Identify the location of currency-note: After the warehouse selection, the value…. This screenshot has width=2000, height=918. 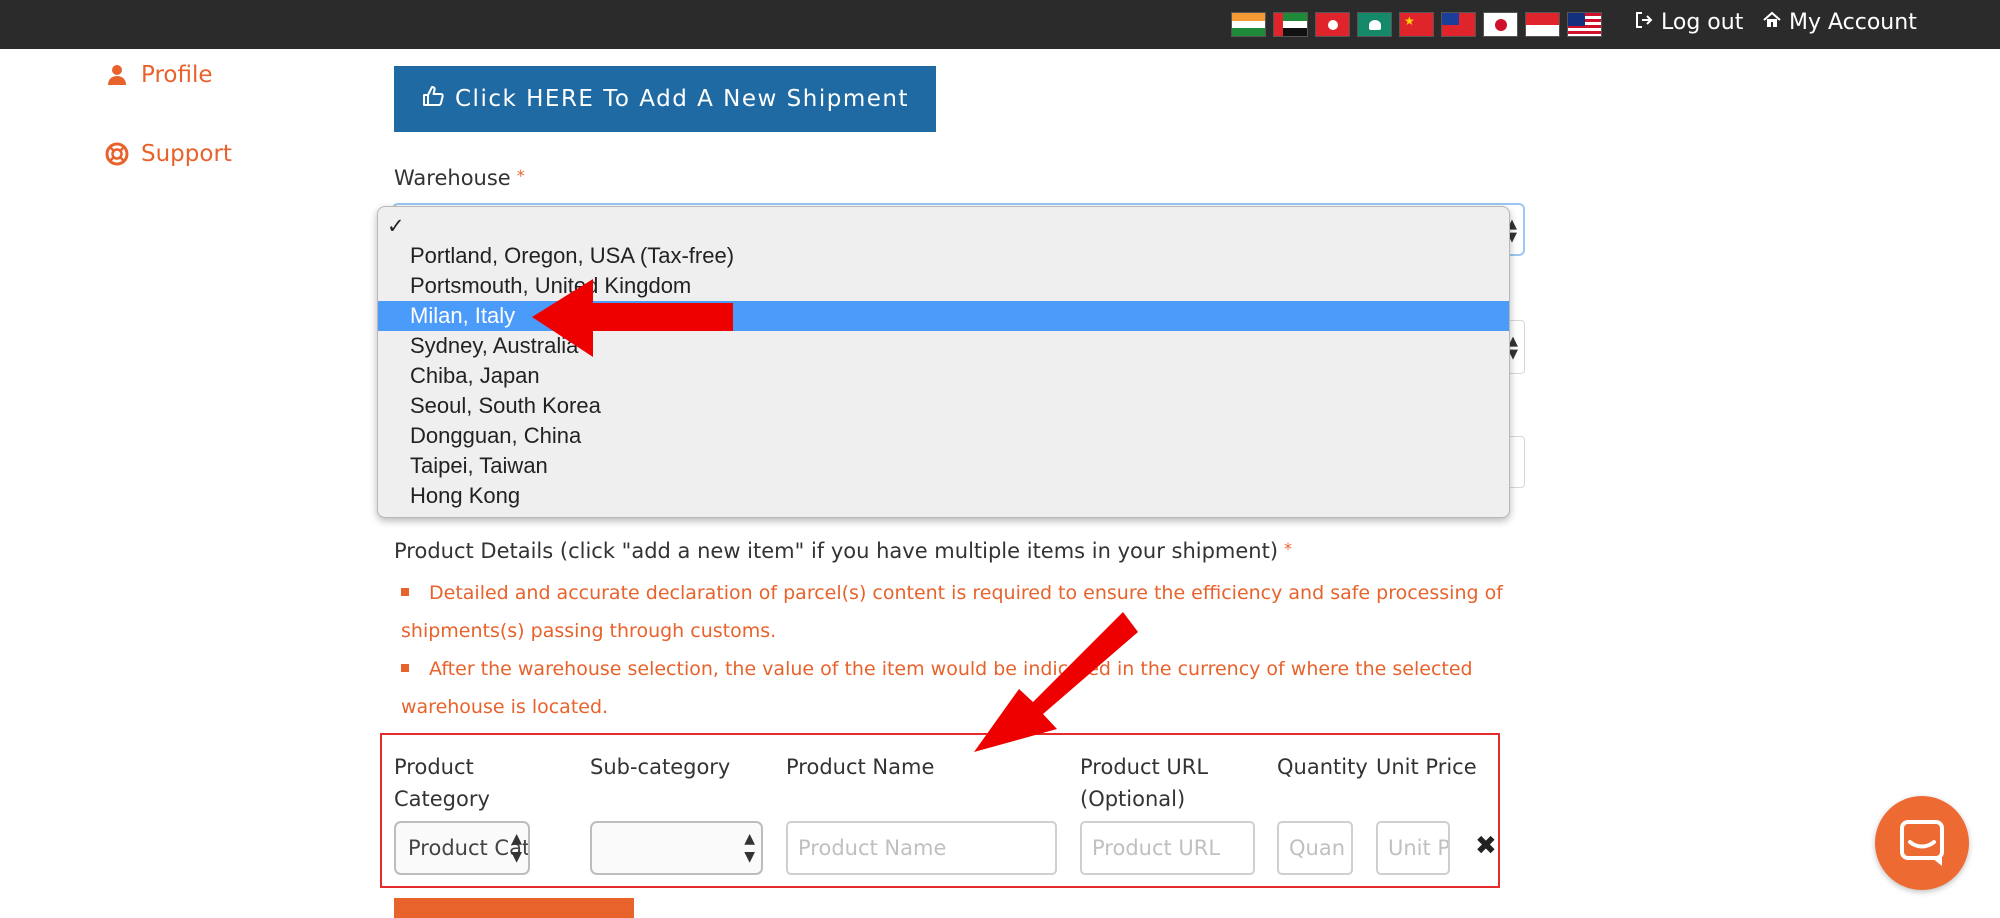
(937, 688).